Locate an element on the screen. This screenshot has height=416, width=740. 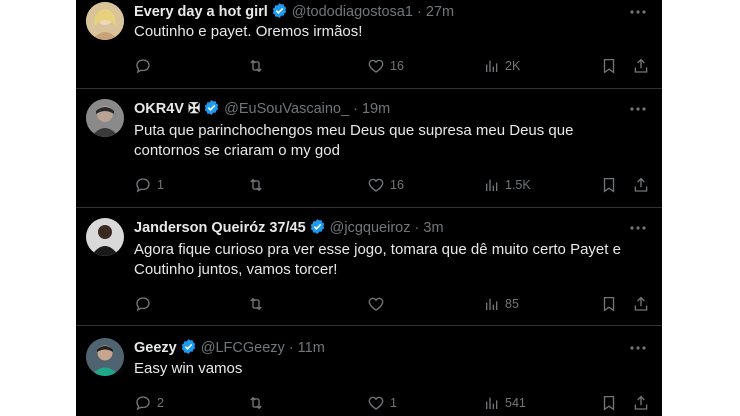
reply-button: 1 is located at coordinates (149, 185).